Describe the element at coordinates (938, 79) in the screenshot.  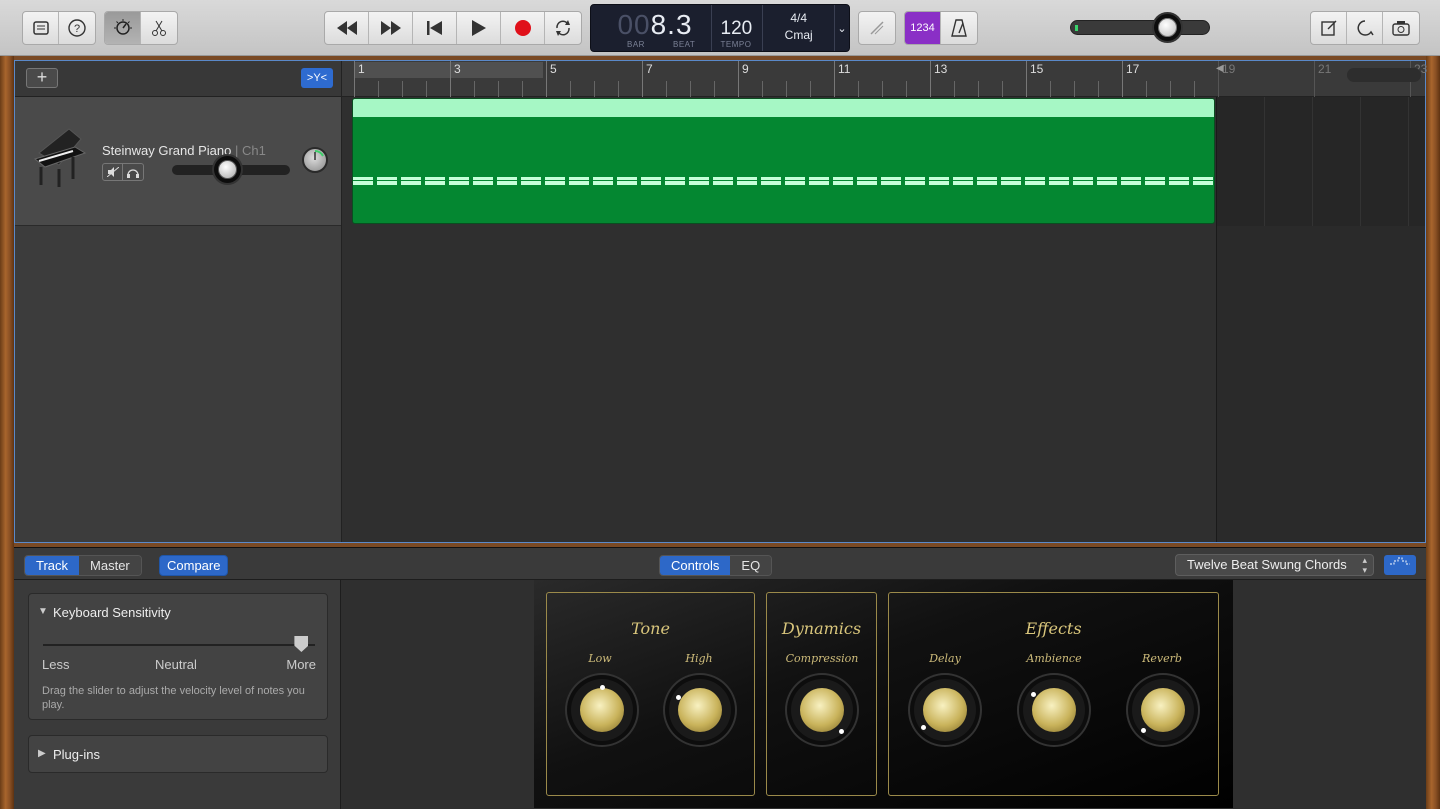
I see `ruler-mark: 13` at that location.